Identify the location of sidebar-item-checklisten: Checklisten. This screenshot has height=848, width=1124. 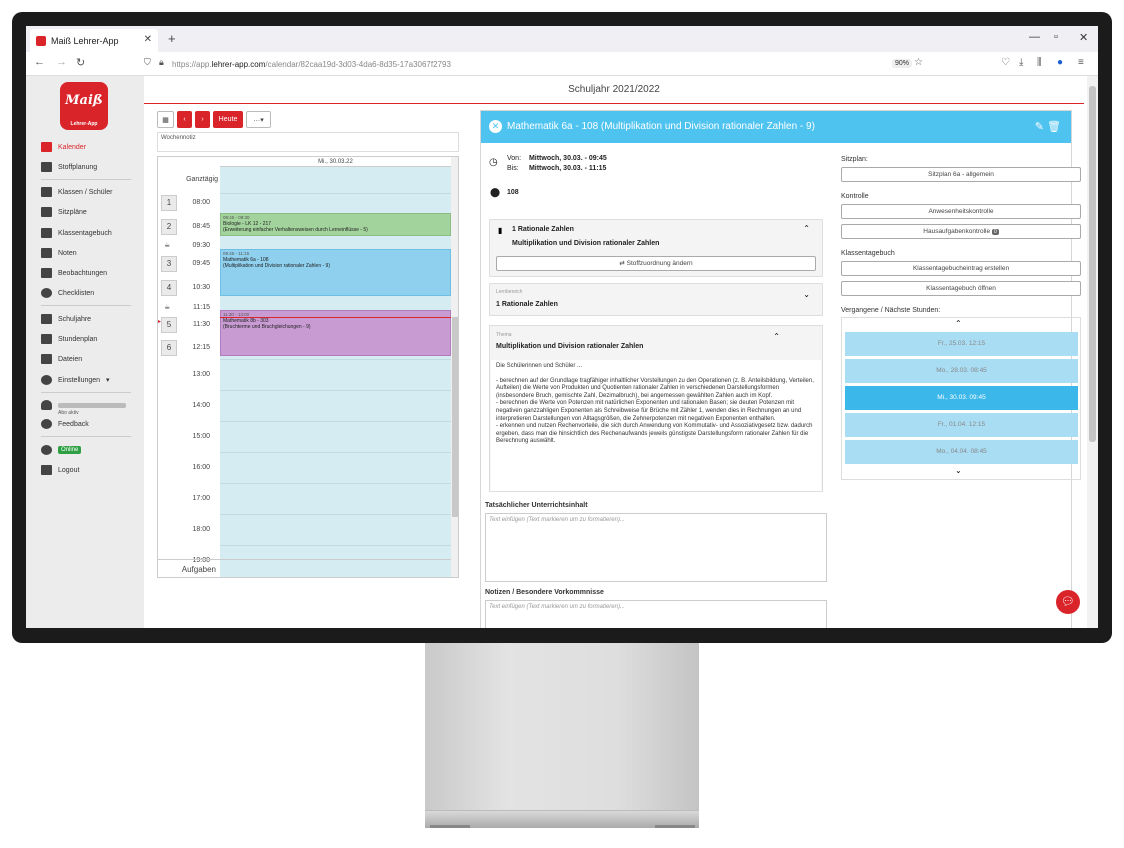
(67, 293).